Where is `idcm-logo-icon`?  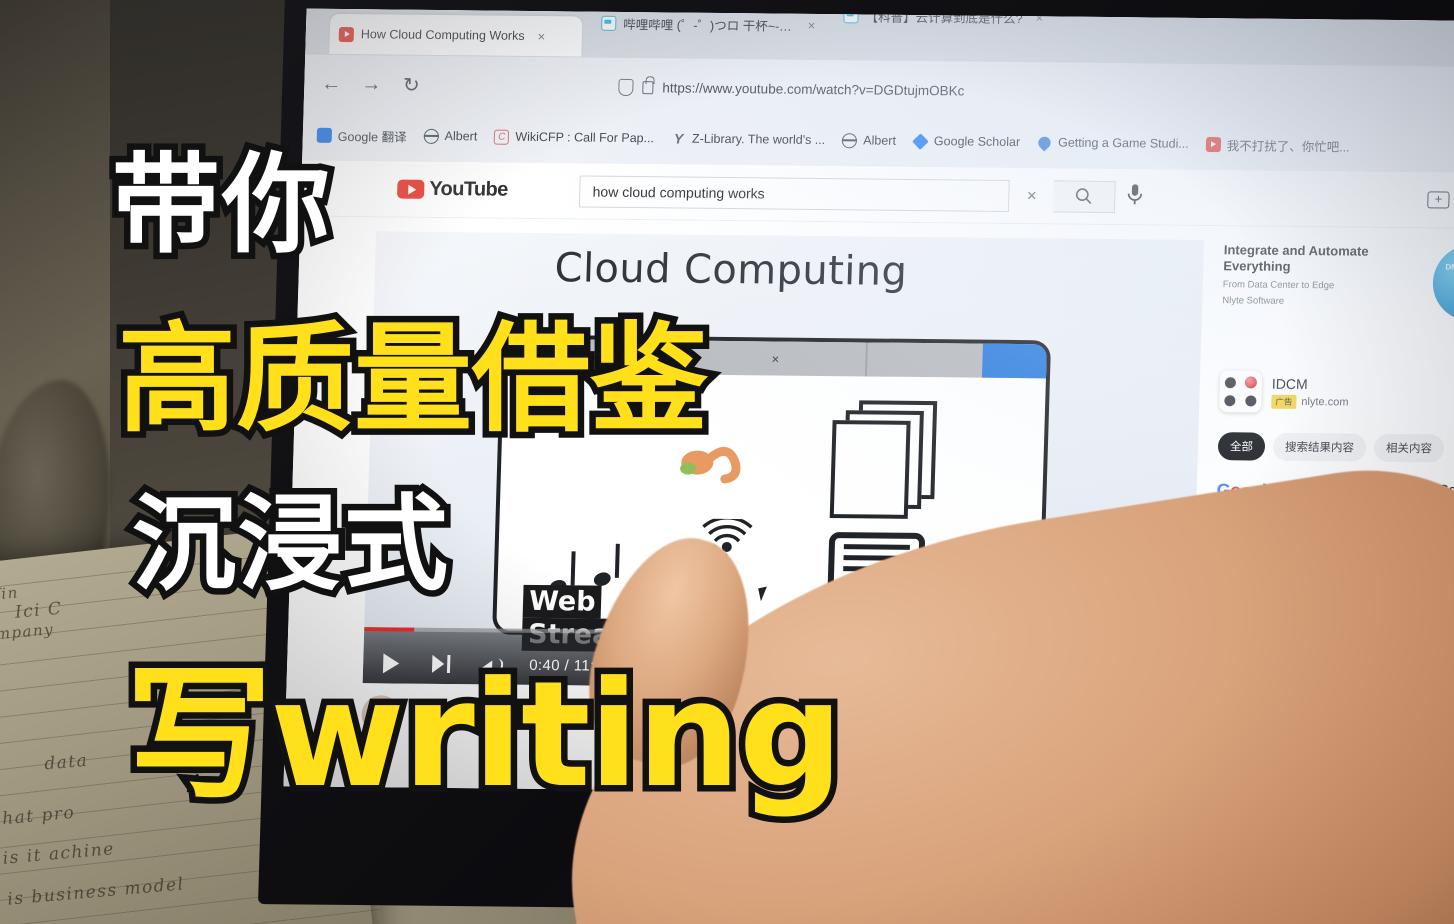
idcm-logo-icon is located at coordinates (1241, 391).